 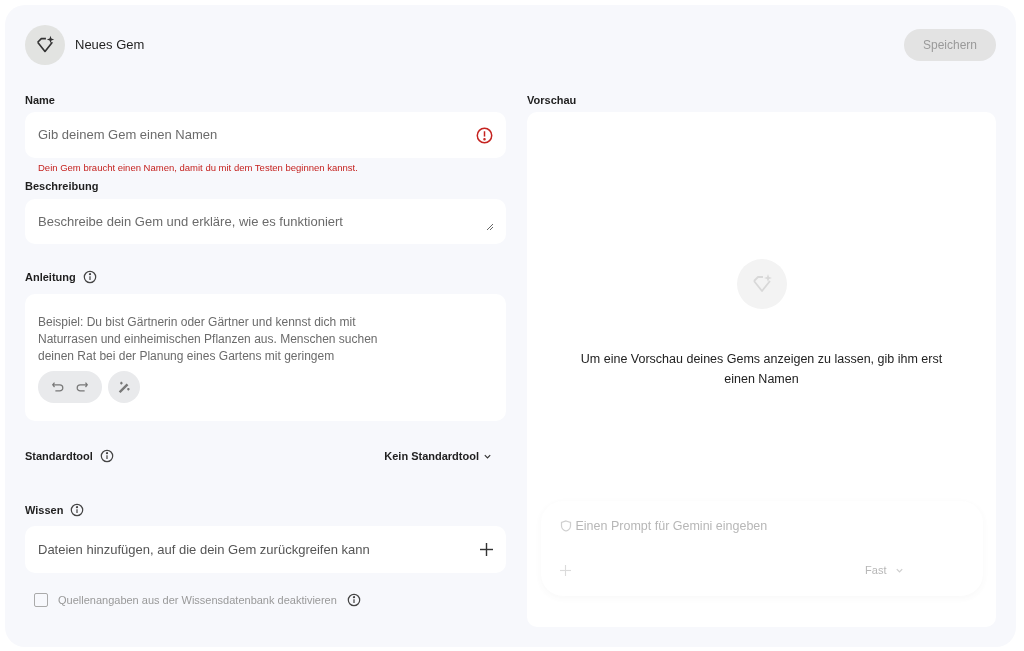 I want to click on error-message: Dein Gem braucht einen Namen, damit du mit dem Testen beginnen kannst., so click(x=198, y=168).